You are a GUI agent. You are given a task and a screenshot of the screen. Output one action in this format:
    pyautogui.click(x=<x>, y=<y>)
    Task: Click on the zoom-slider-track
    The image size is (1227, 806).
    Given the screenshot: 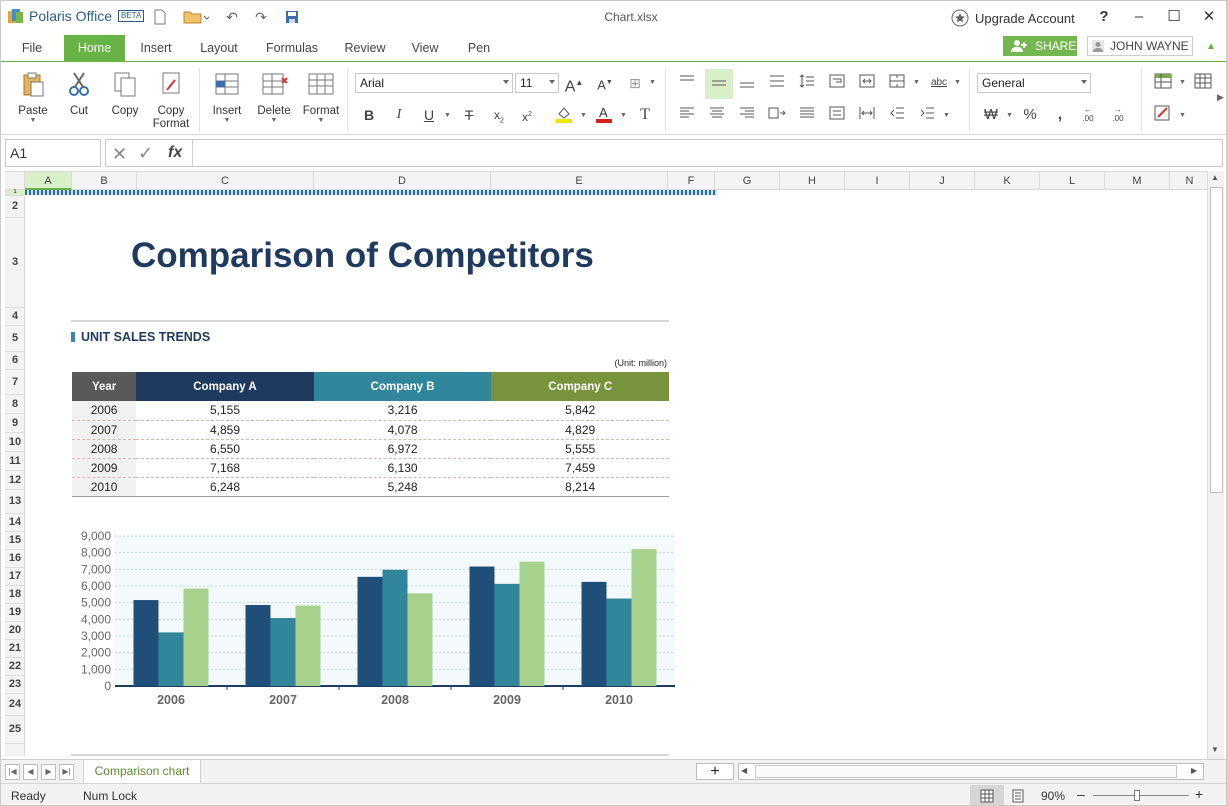 What is the action you would take?
    pyautogui.click(x=1141, y=795)
    